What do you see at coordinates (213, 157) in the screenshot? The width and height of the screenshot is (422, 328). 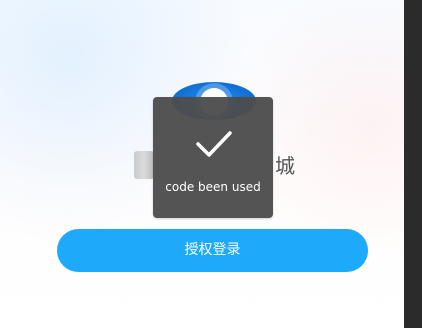 I see `success-toast: code been used` at bounding box center [213, 157].